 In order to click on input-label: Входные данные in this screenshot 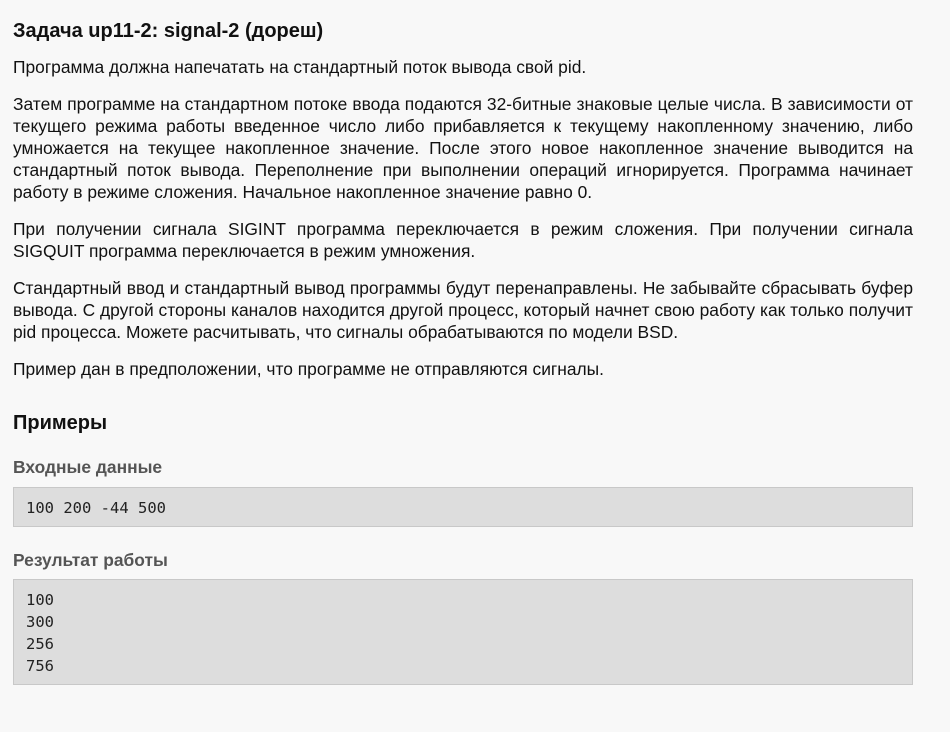, I will do `click(88, 467)`.